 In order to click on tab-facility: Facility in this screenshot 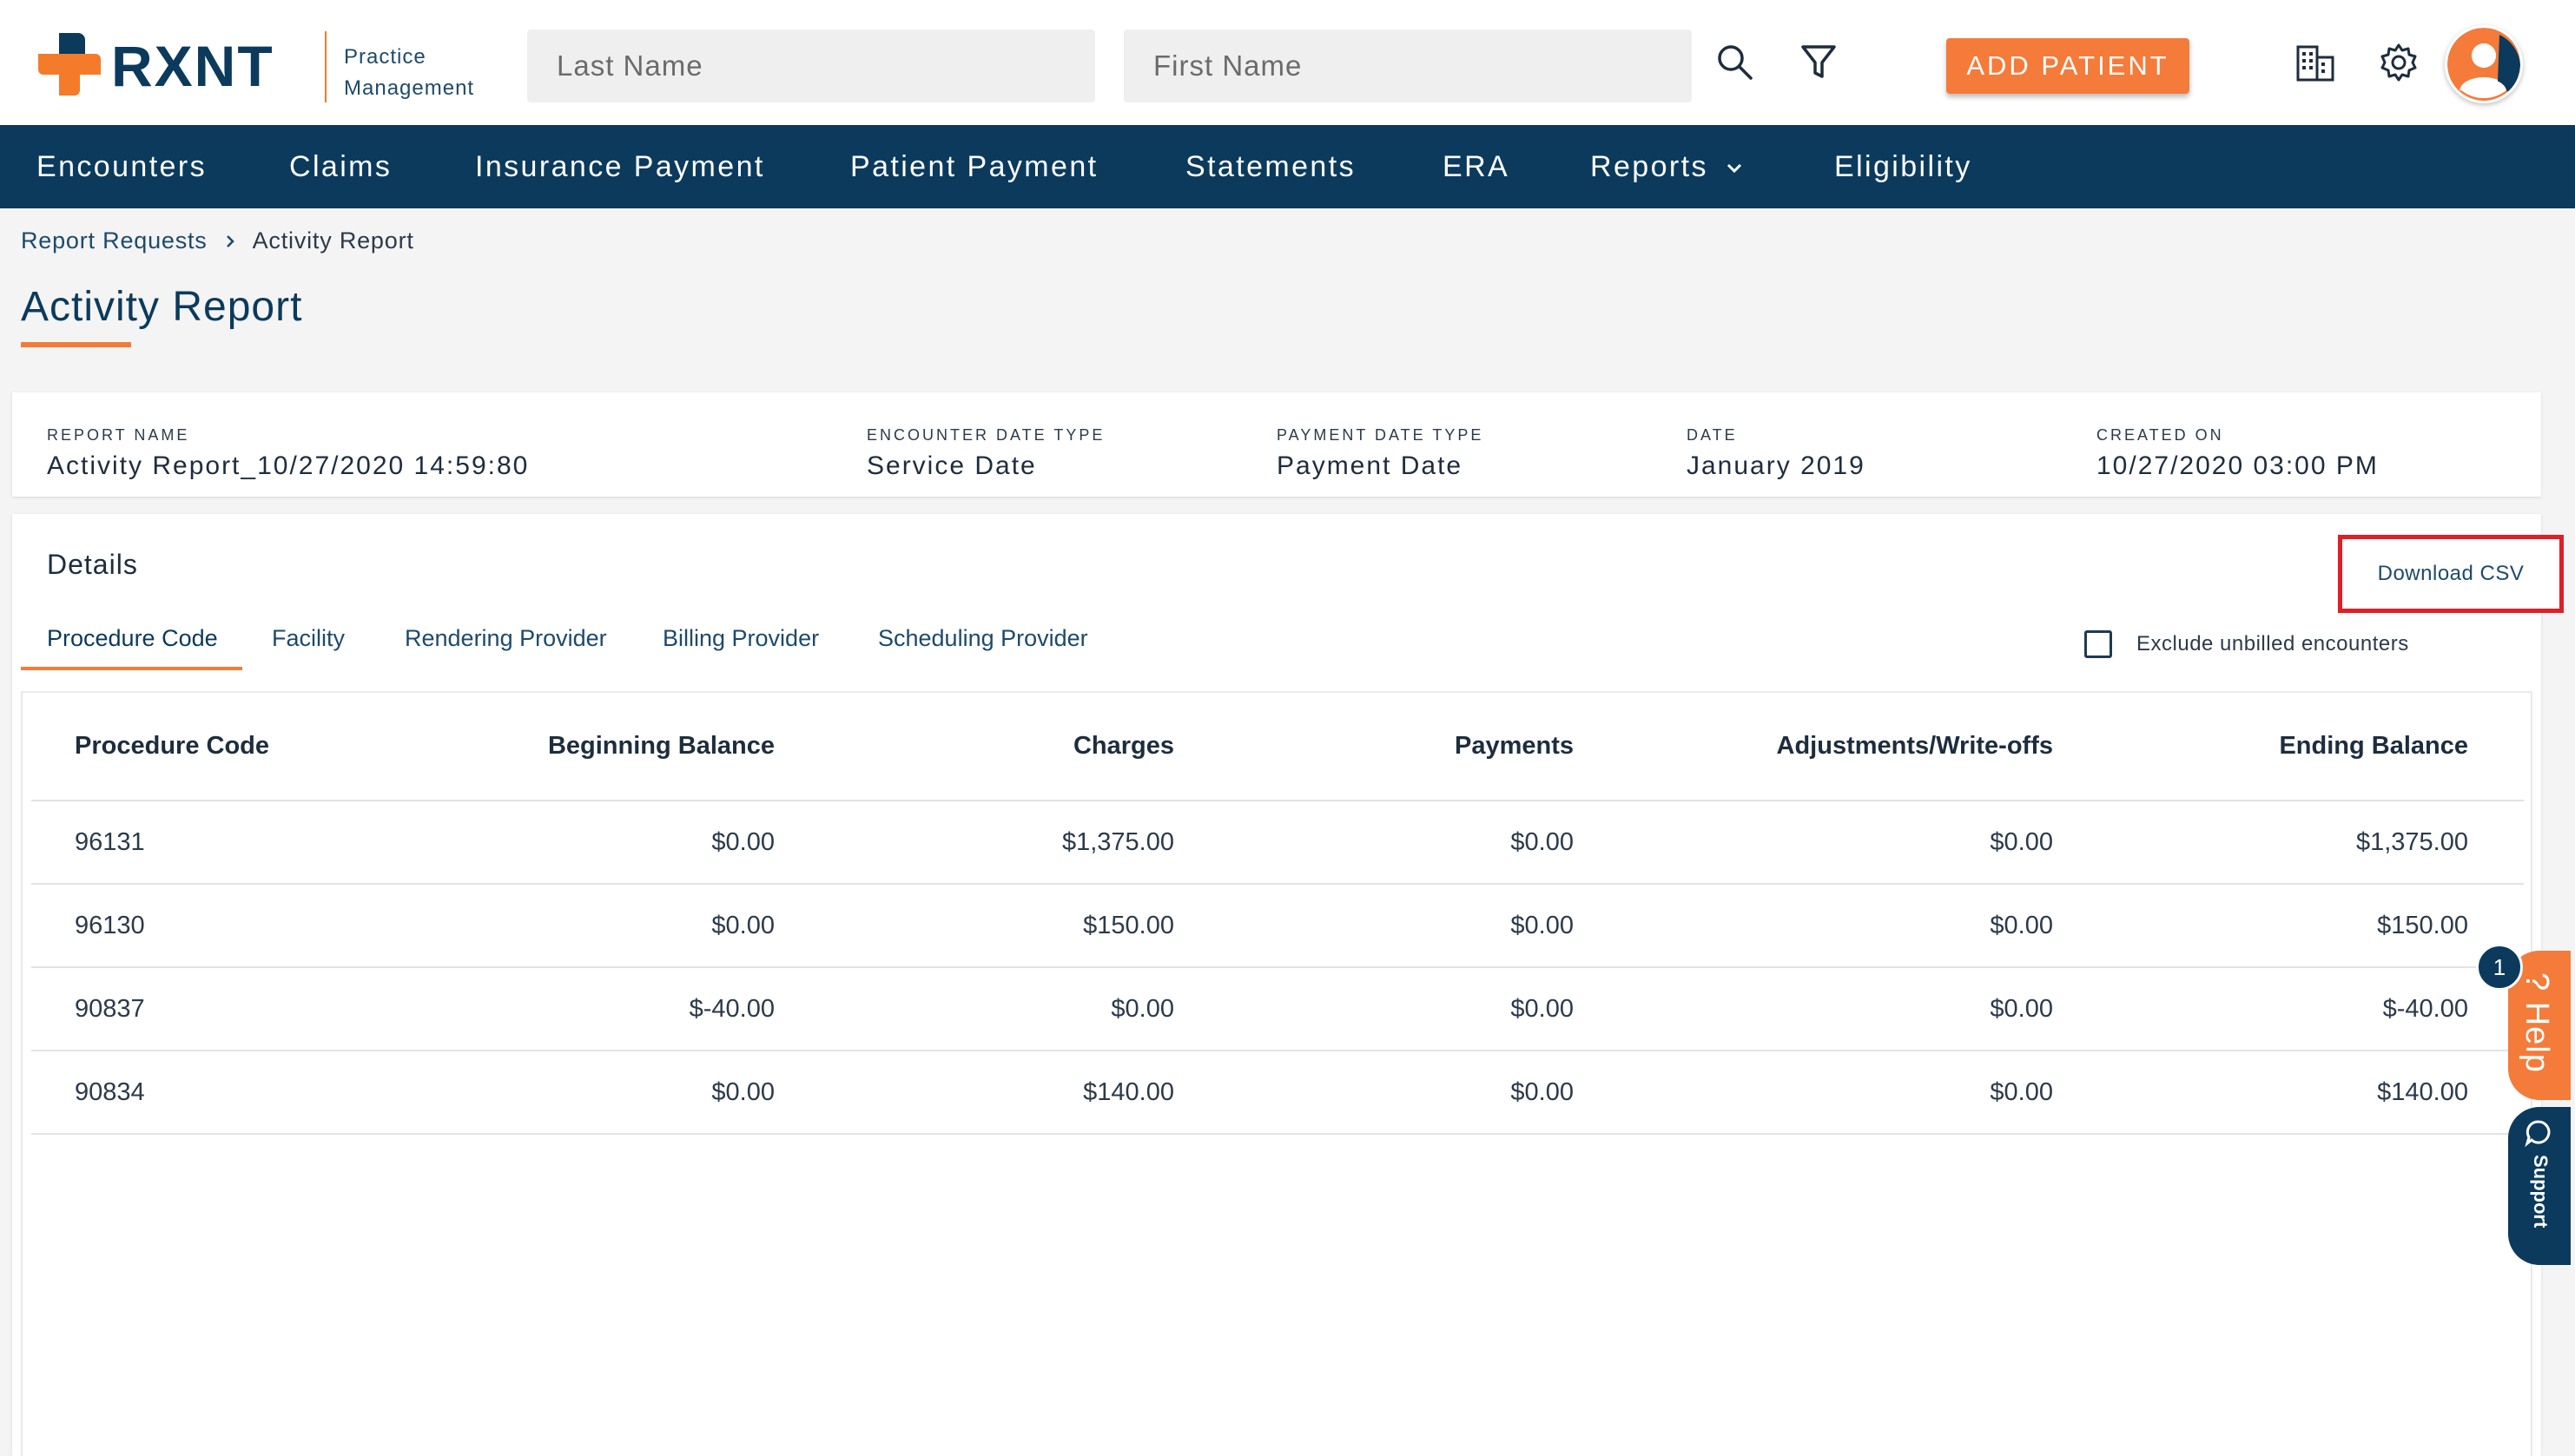, I will do `click(308, 646)`.